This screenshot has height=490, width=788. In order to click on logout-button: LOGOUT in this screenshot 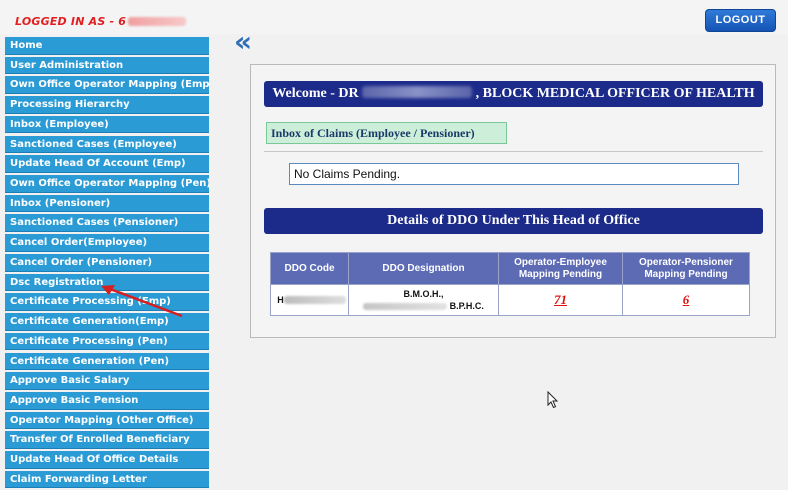, I will do `click(740, 20)`.